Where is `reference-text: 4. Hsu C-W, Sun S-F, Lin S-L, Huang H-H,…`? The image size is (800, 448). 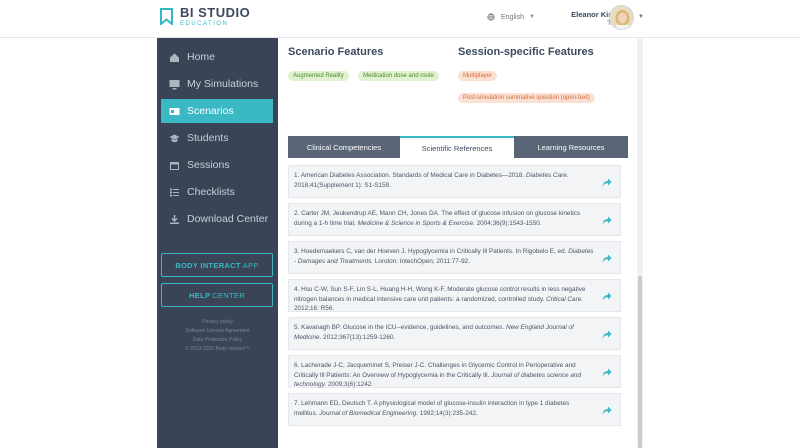
reference-text: 4. Hsu C-W, Sun S-F, Lin S-L, Huang H-H,… is located at coordinates (440, 299).